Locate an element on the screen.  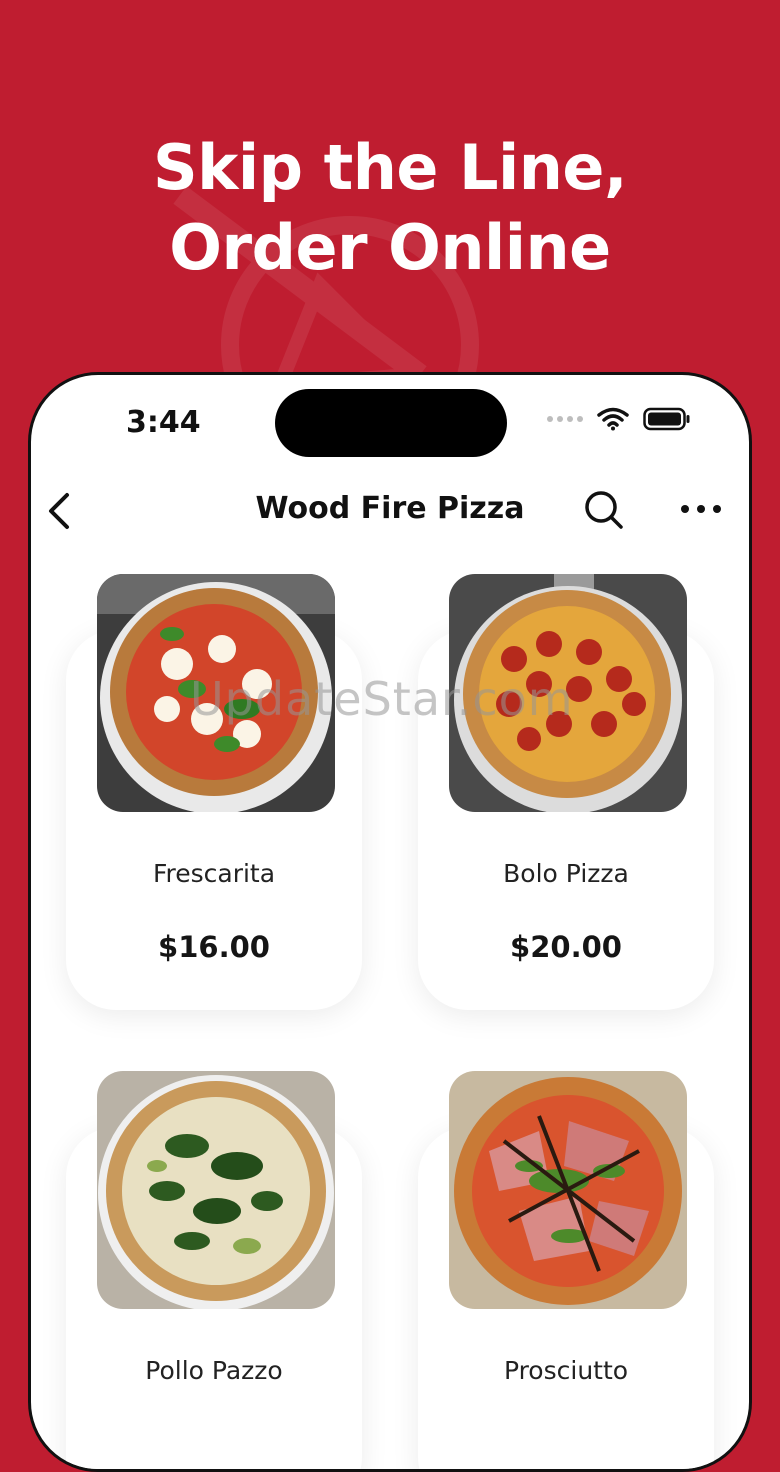
status-icons is located at coordinates (619, 419).